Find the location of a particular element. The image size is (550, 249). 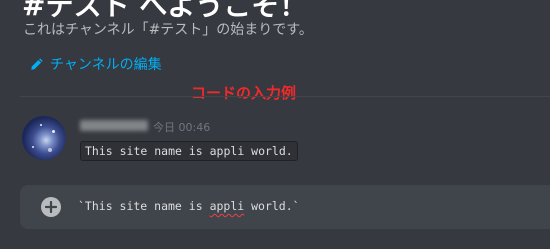

message-input: `This site name is appli world.` is located at coordinates (189, 206).